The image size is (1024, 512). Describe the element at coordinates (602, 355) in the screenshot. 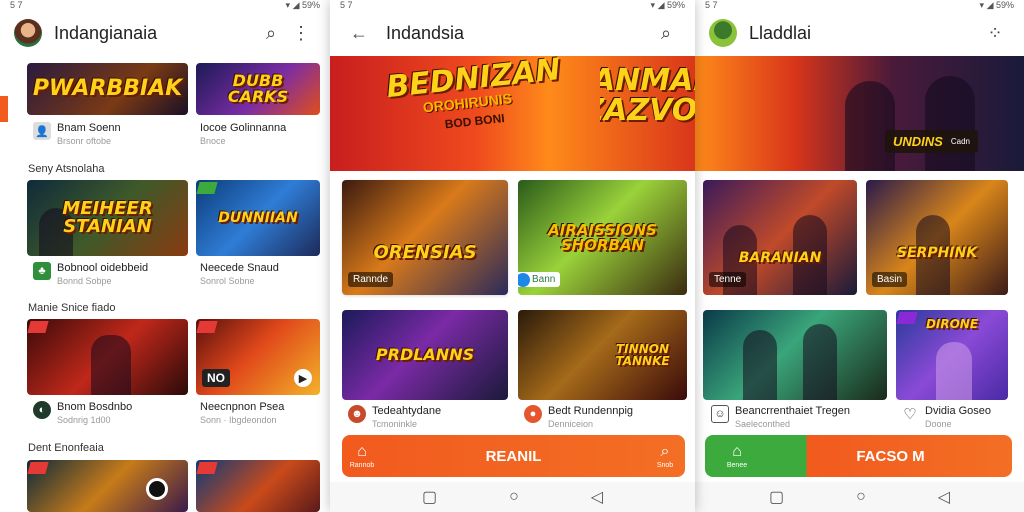

I see `game-banner: TINNON TANNKE` at that location.